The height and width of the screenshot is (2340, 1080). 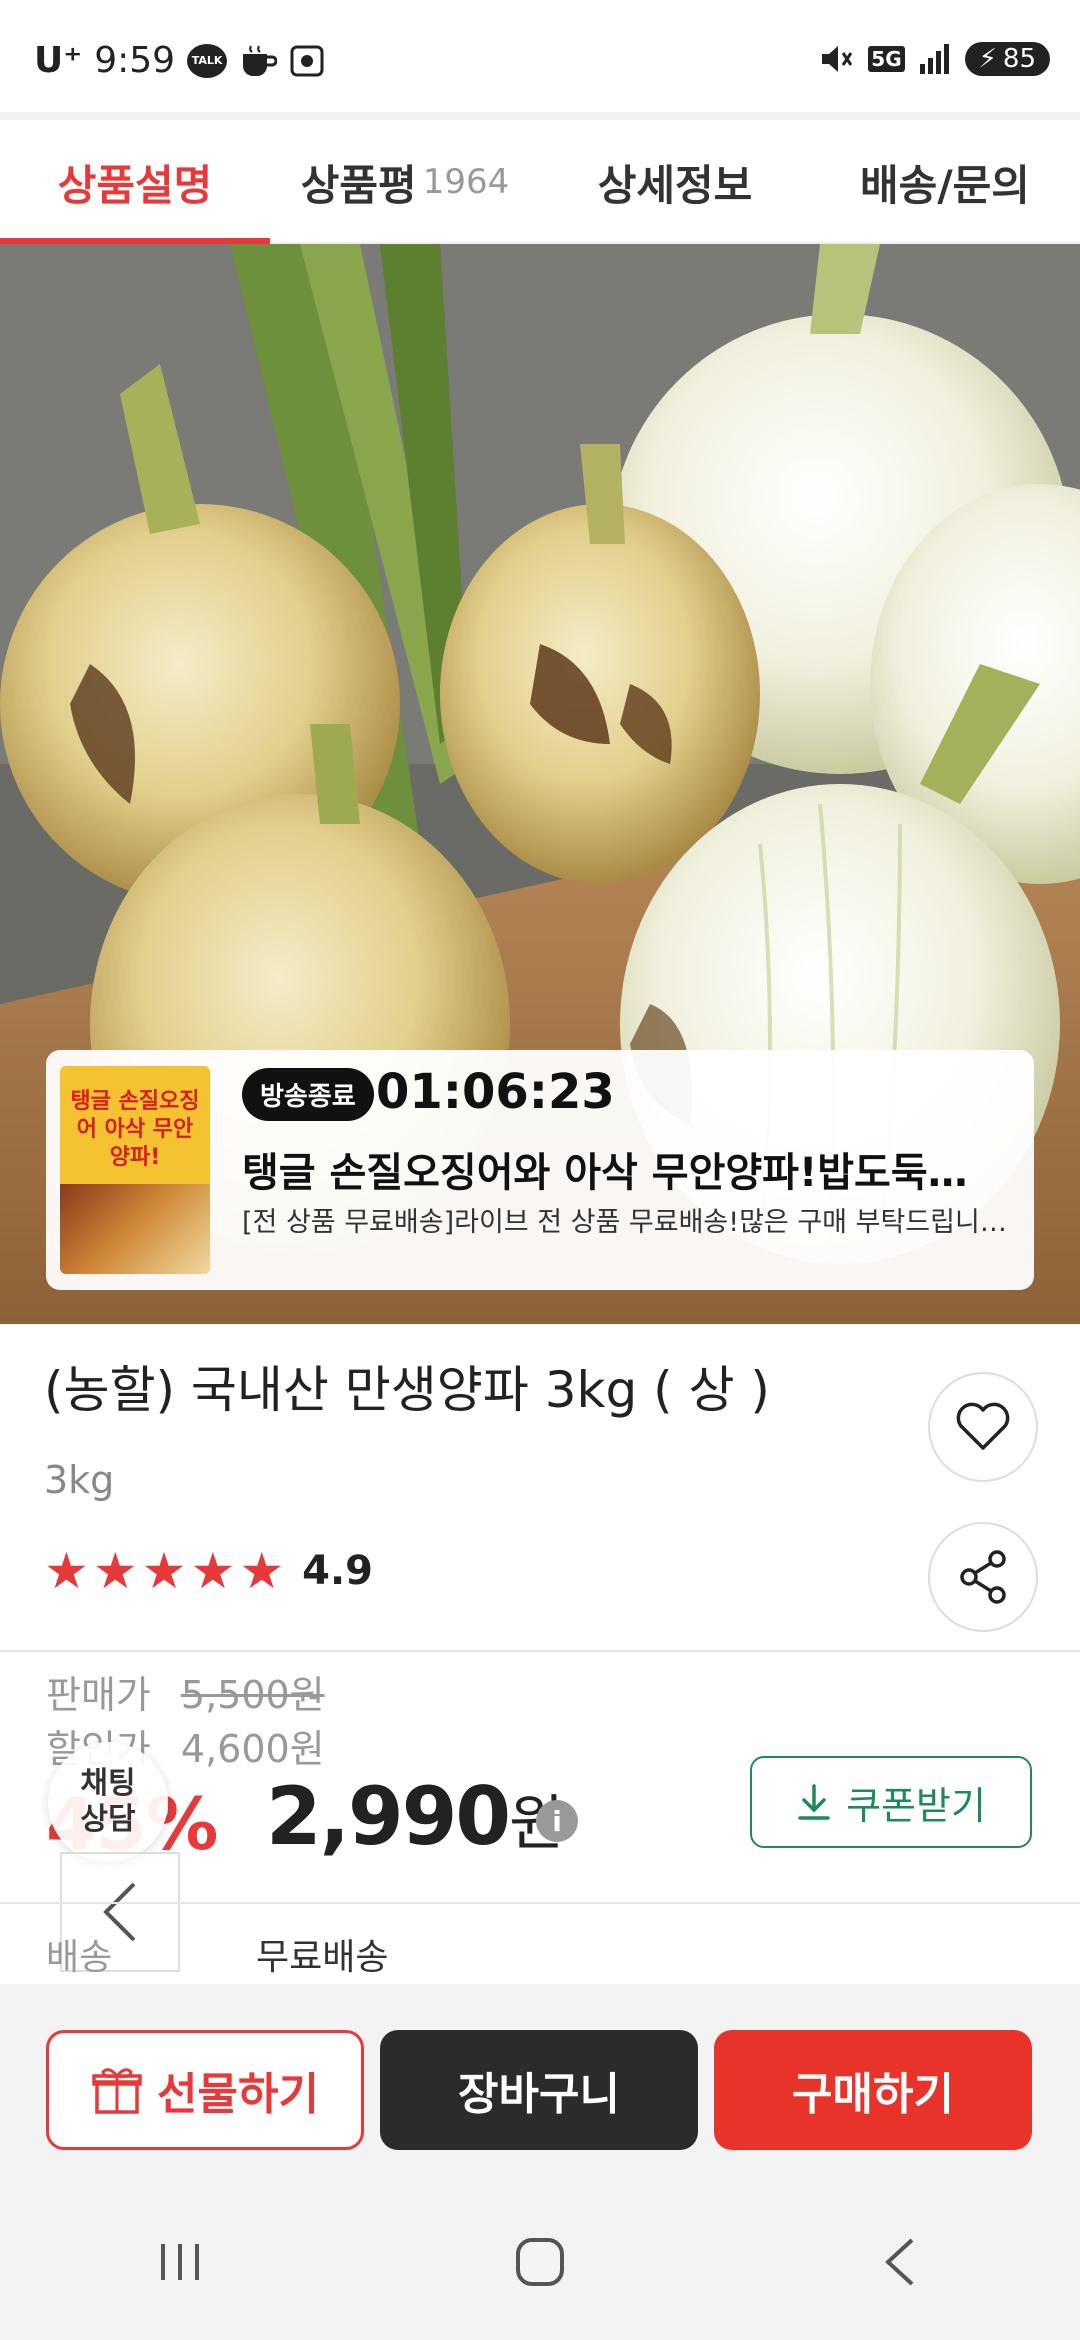 I want to click on share-icon, so click(x=983, y=1577).